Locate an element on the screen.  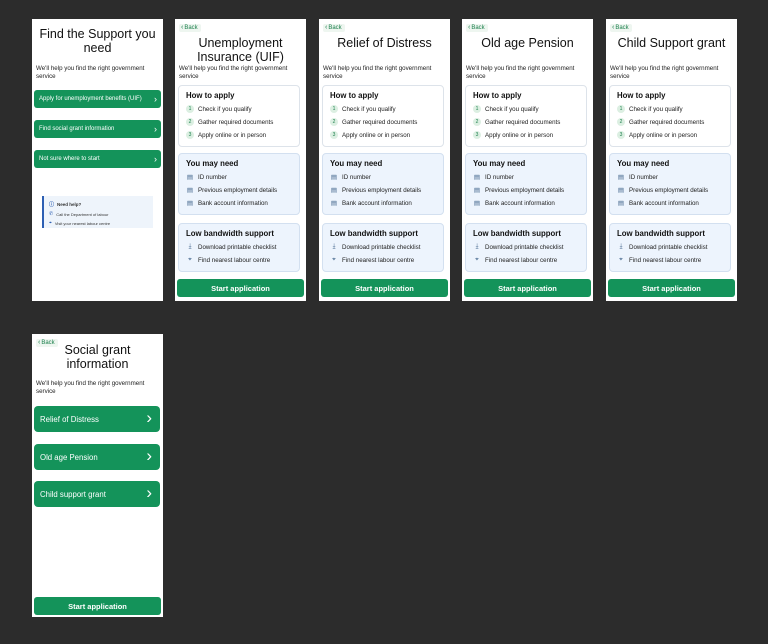
option-old-age-pension-button: Old age Pension › is located at coordinates (97, 457).